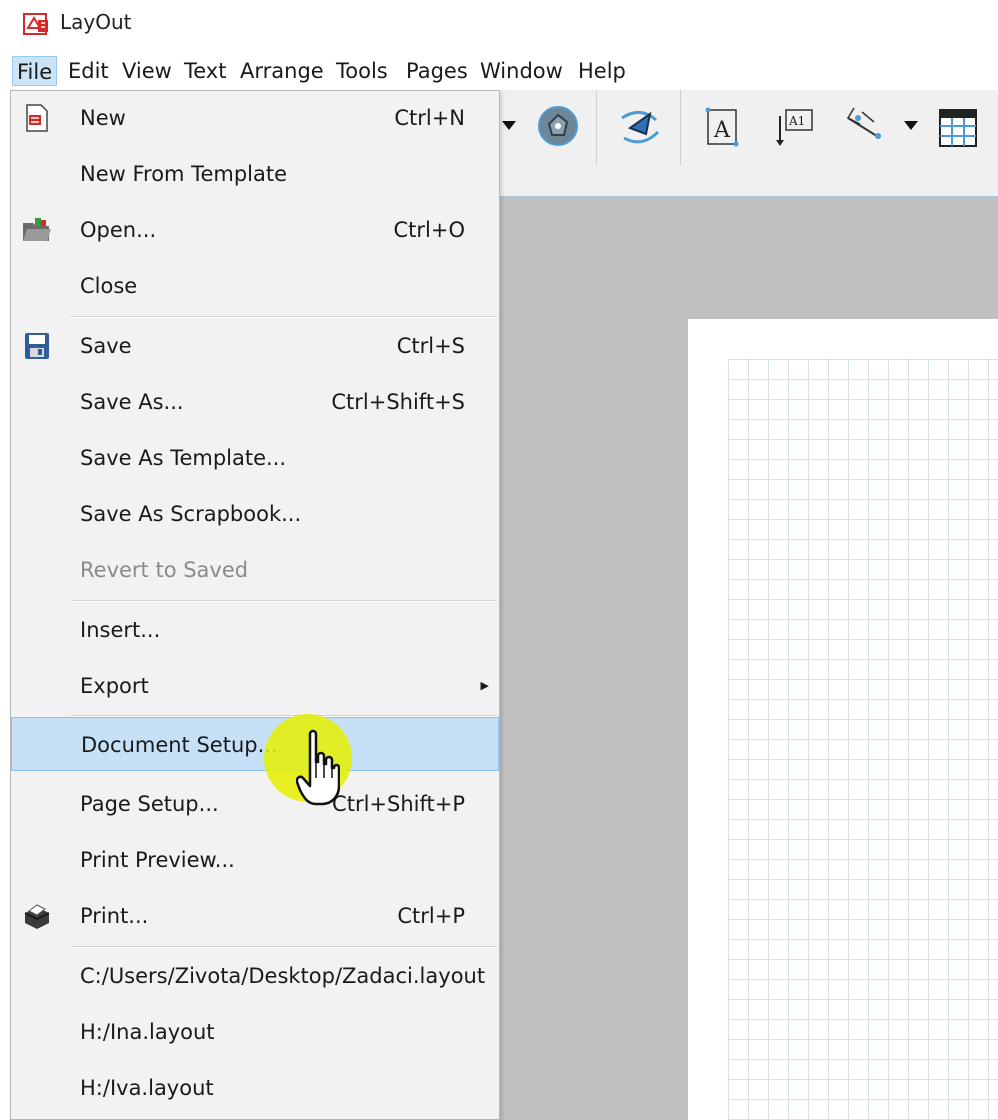 This screenshot has width=998, height=1120. I want to click on svg-text: A1, so click(796, 121).